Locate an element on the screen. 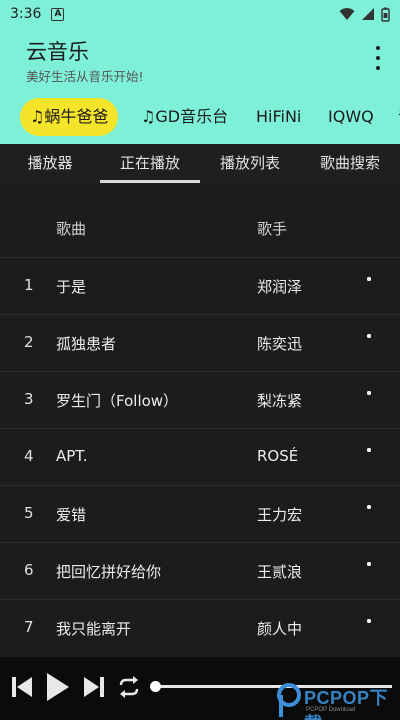 This screenshot has height=720, width=400. active-tab-indicator is located at coordinates (150, 181).